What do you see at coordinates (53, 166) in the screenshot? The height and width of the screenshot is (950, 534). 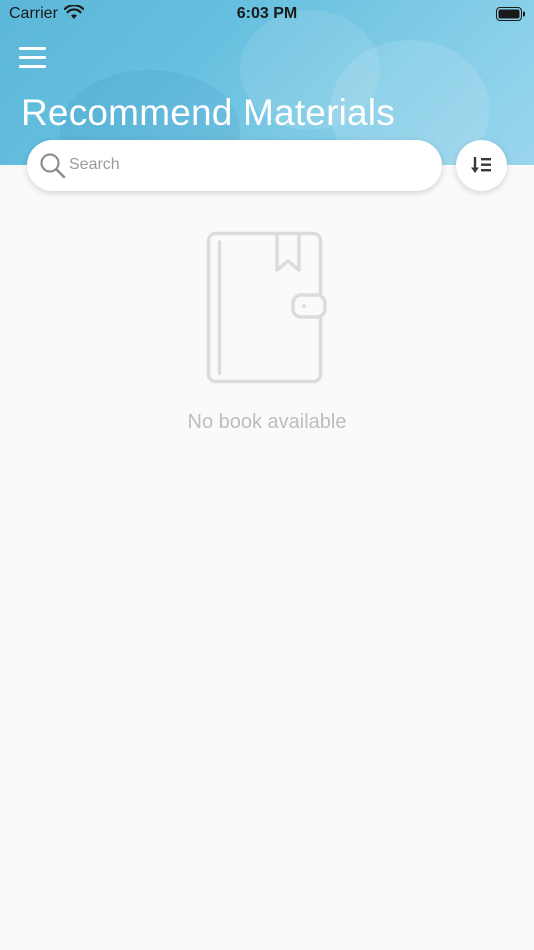 I see `search-icon` at bounding box center [53, 166].